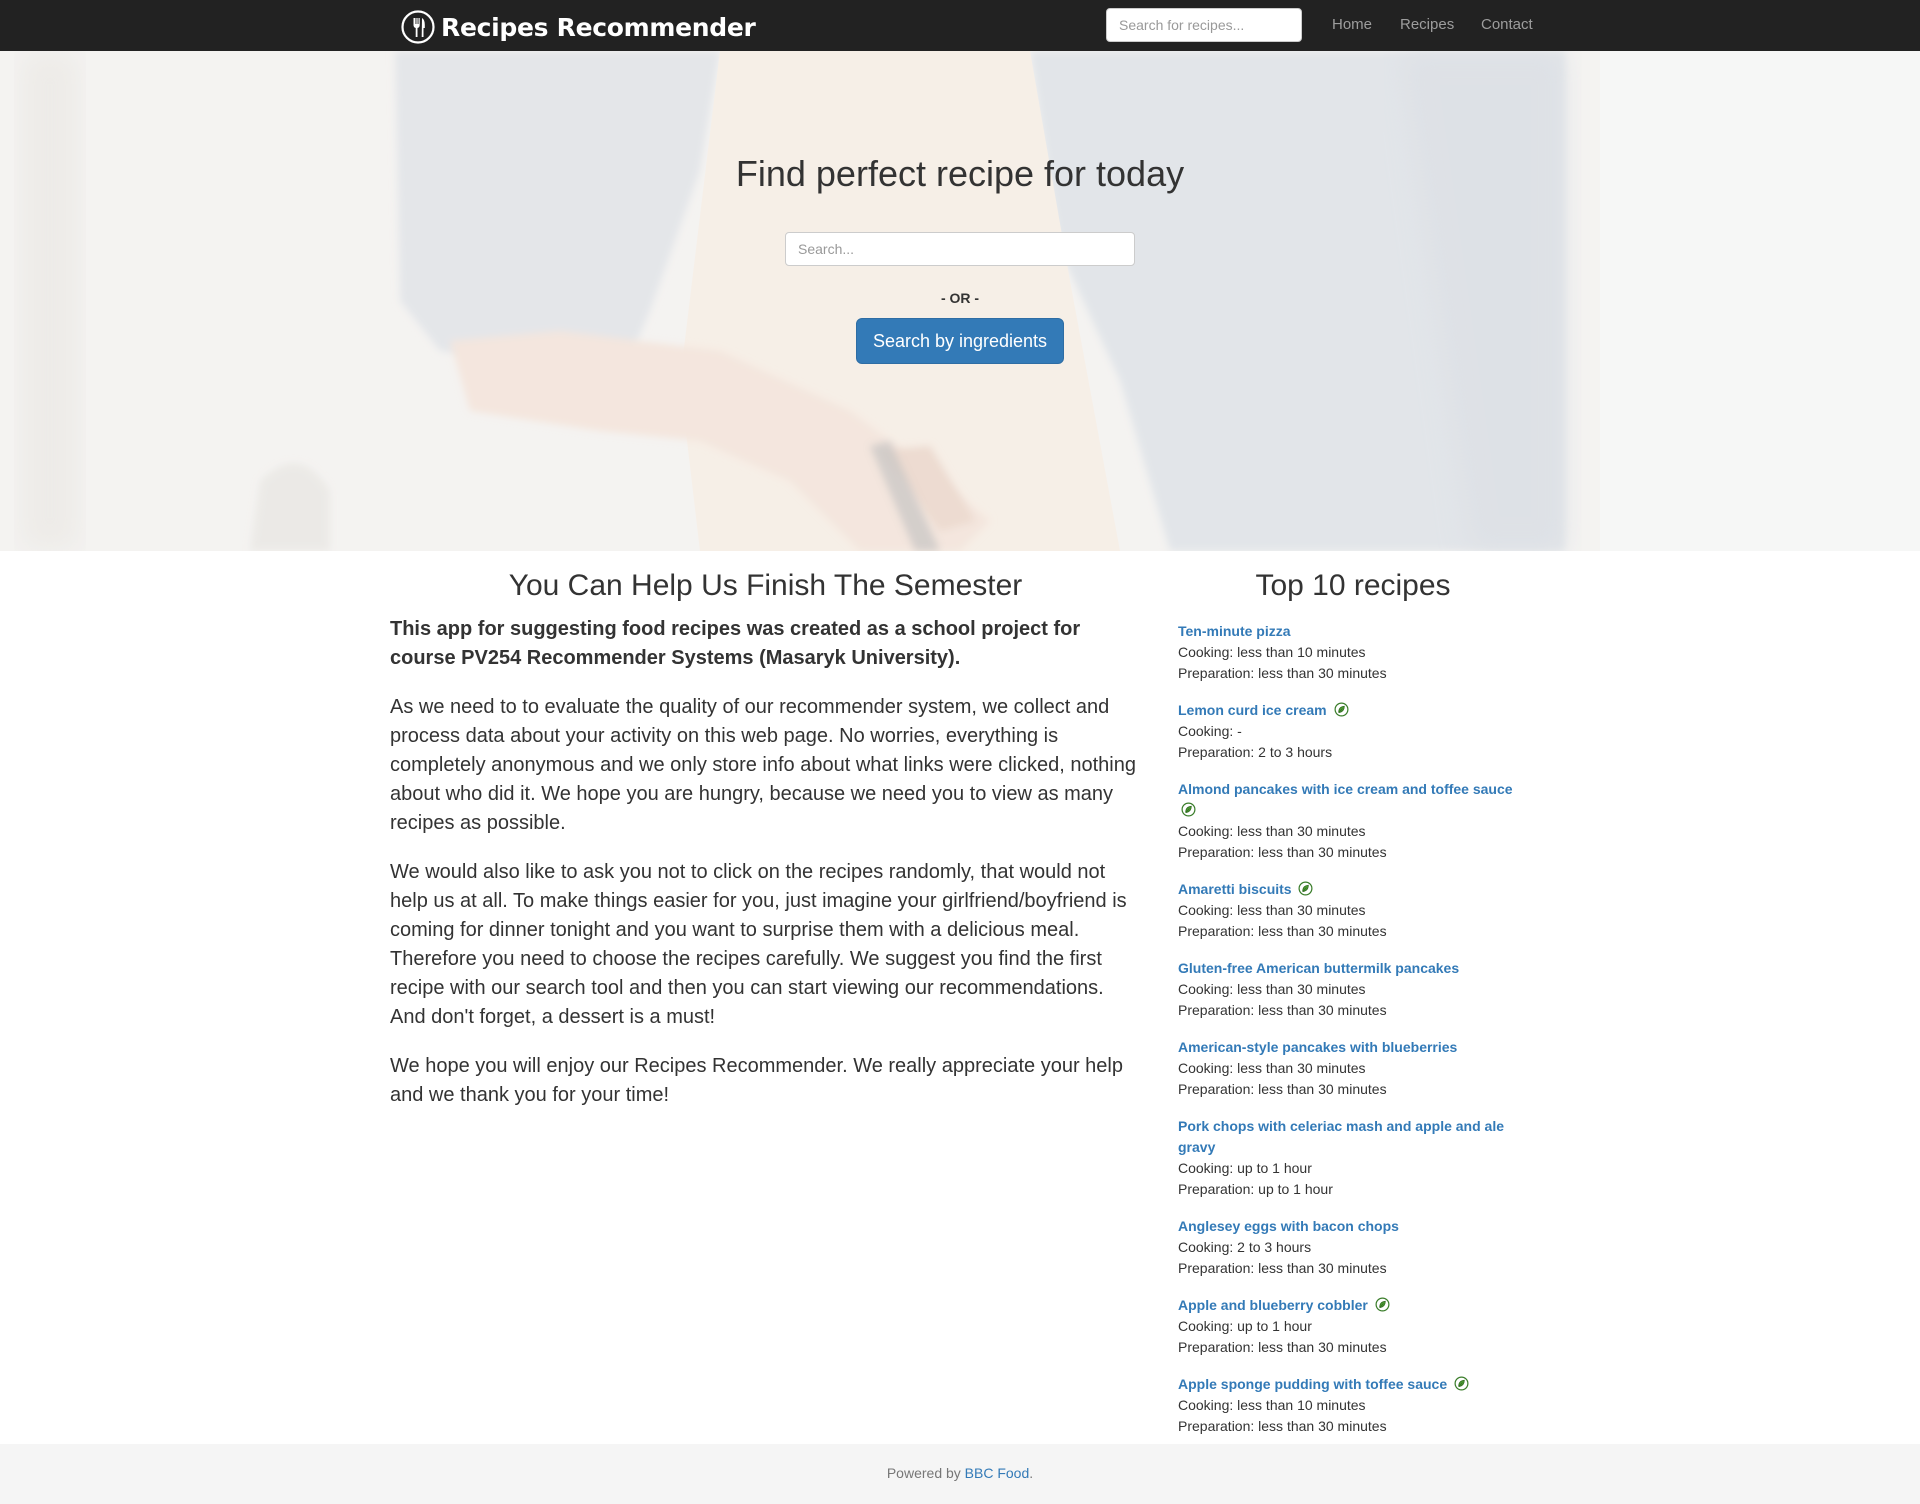  What do you see at coordinates (598, 27) in the screenshot?
I see `brand-title: Recipes Recommender` at bounding box center [598, 27].